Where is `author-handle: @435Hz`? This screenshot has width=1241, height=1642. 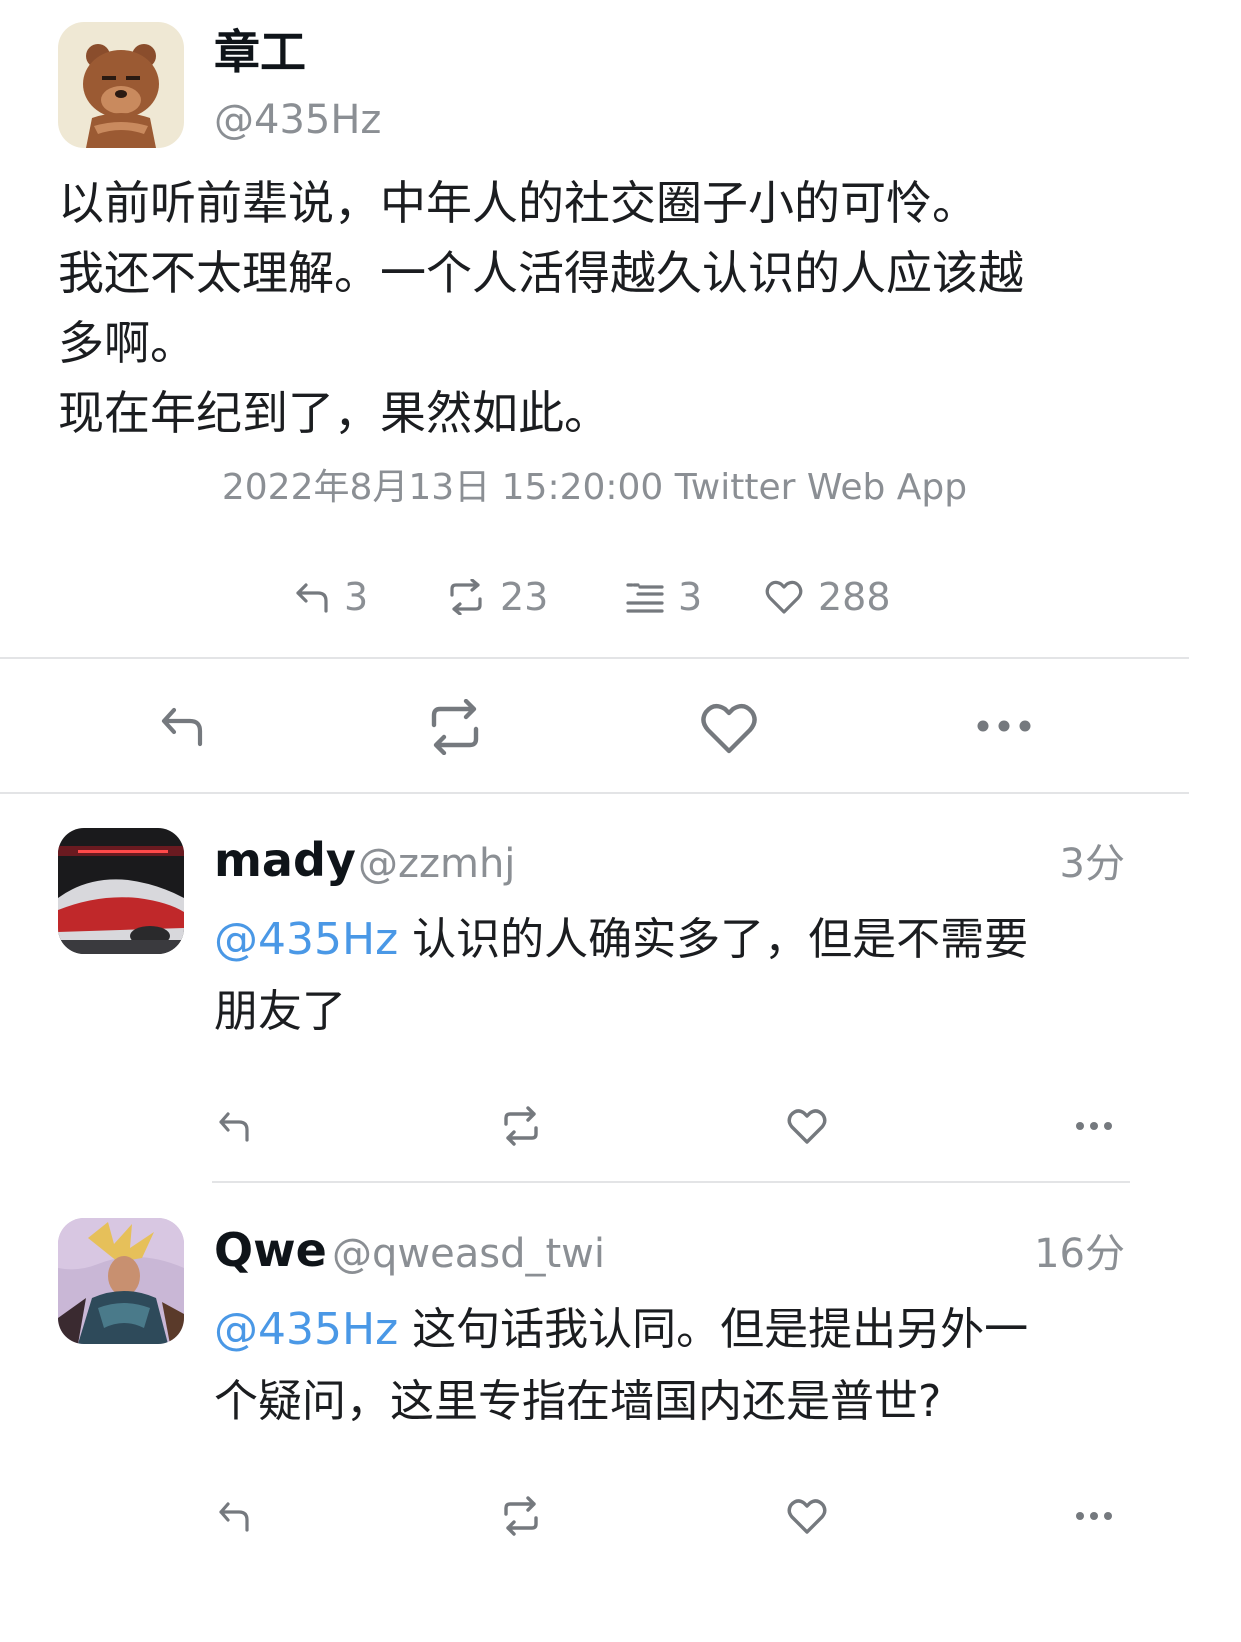
author-handle: @435Hz is located at coordinates (297, 120).